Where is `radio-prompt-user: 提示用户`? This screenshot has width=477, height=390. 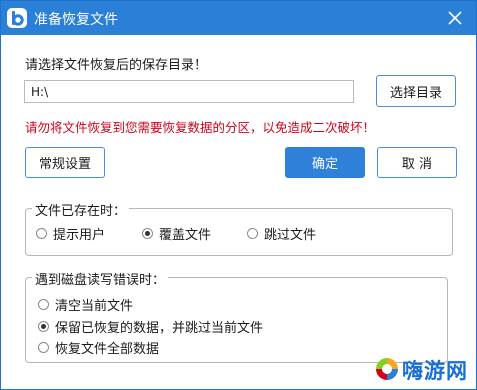
radio-prompt-user: 提示用户 is located at coordinates (70, 233).